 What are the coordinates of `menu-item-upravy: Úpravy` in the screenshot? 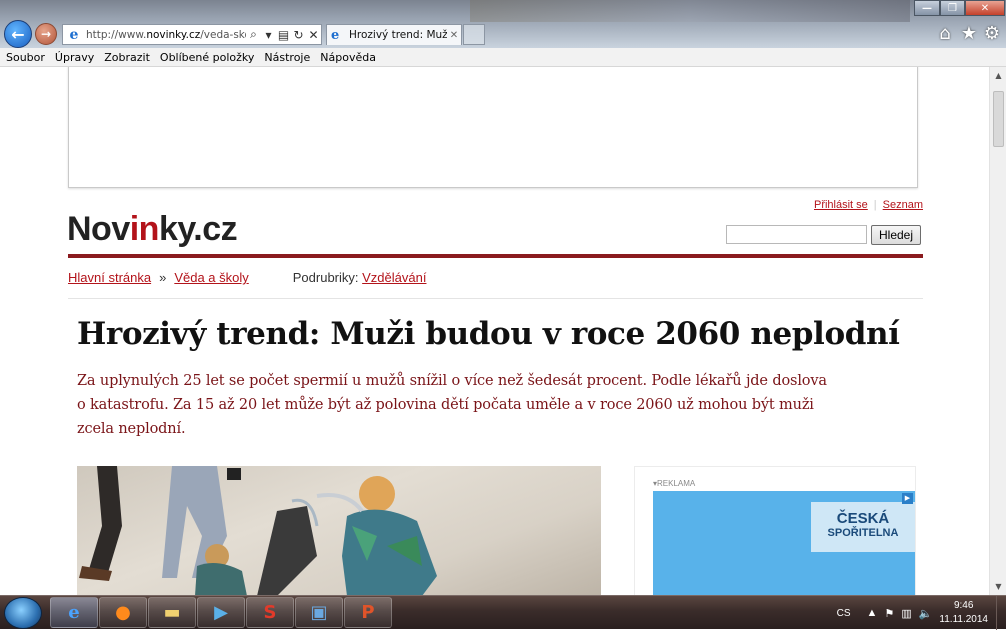 It's located at (74, 57).